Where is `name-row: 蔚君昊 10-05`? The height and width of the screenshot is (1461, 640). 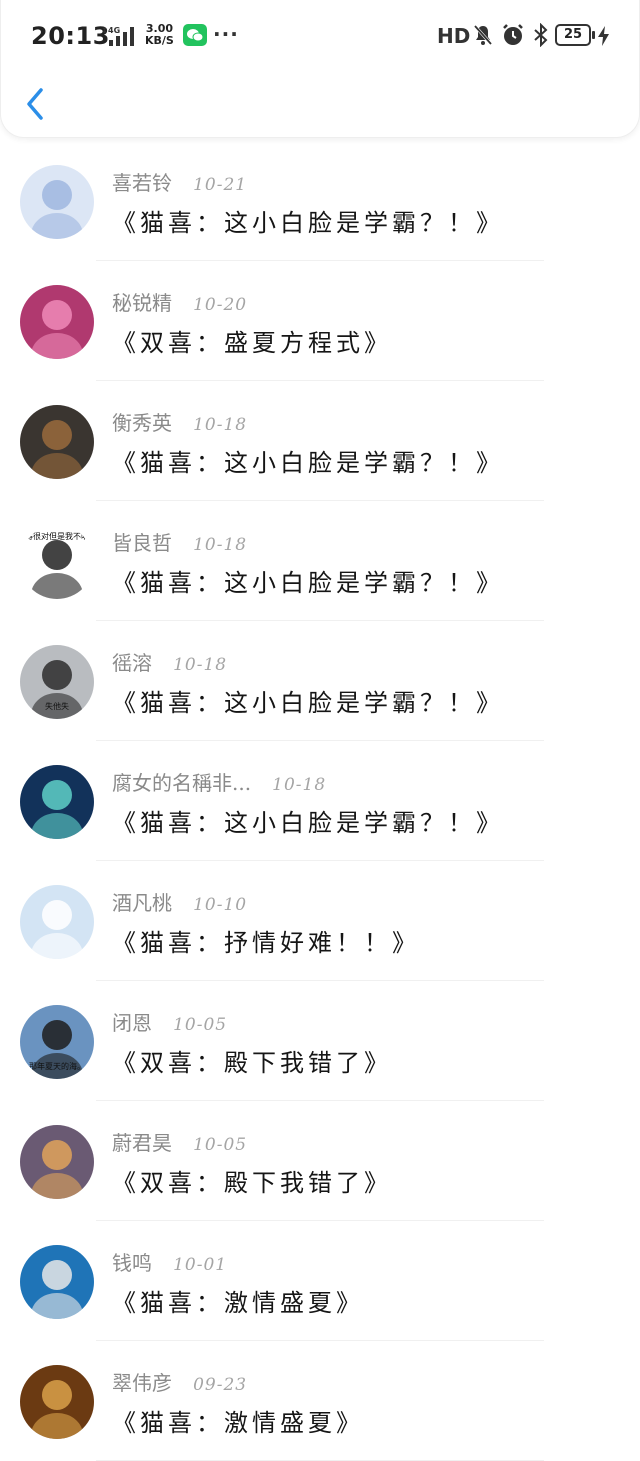
name-row: 蔚君昊 10-05 is located at coordinates (179, 1142).